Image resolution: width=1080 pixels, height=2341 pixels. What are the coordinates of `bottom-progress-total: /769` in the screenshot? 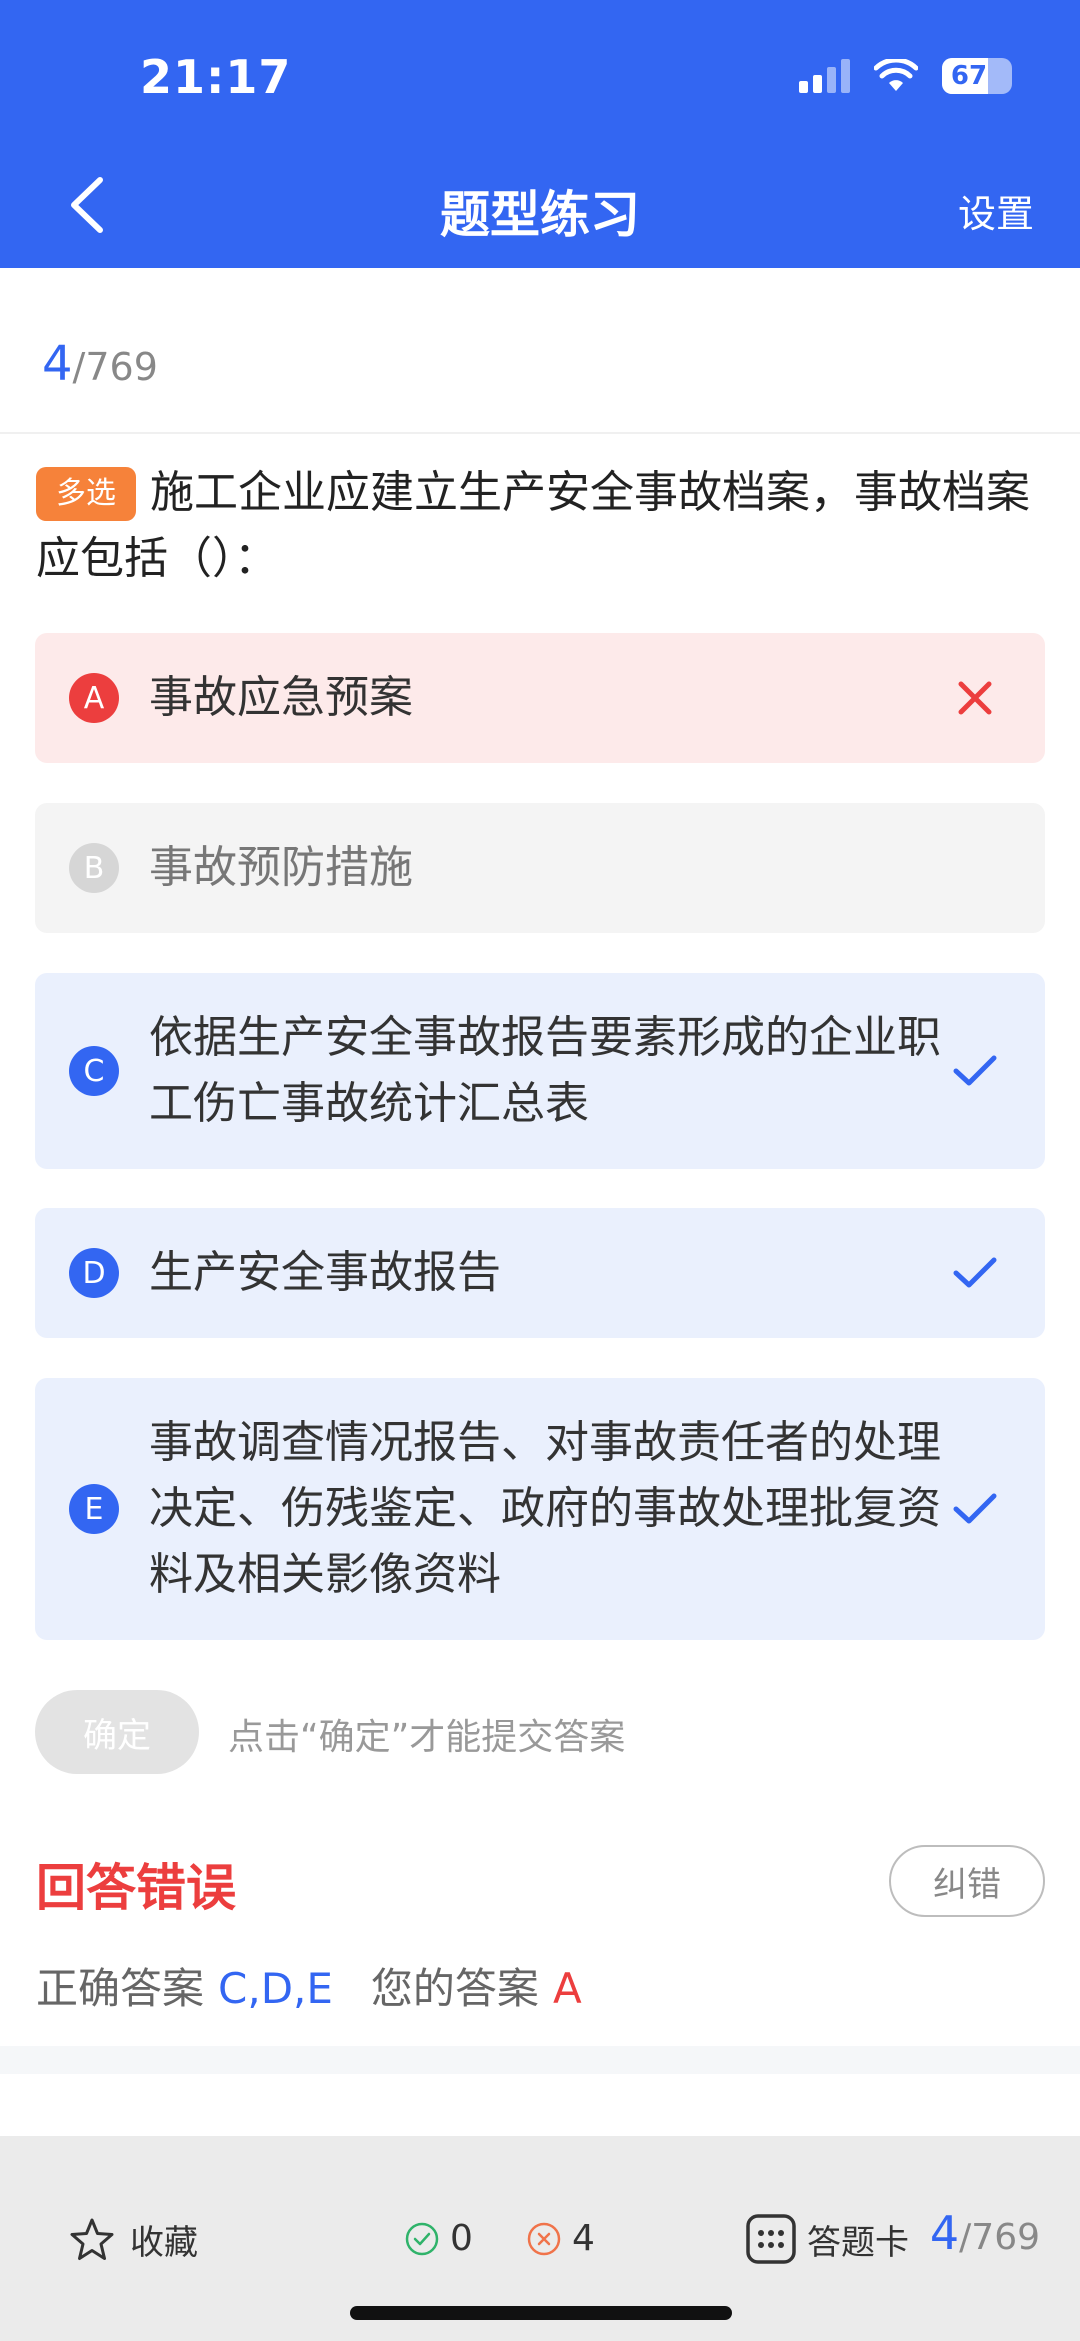 It's located at (999, 2237).